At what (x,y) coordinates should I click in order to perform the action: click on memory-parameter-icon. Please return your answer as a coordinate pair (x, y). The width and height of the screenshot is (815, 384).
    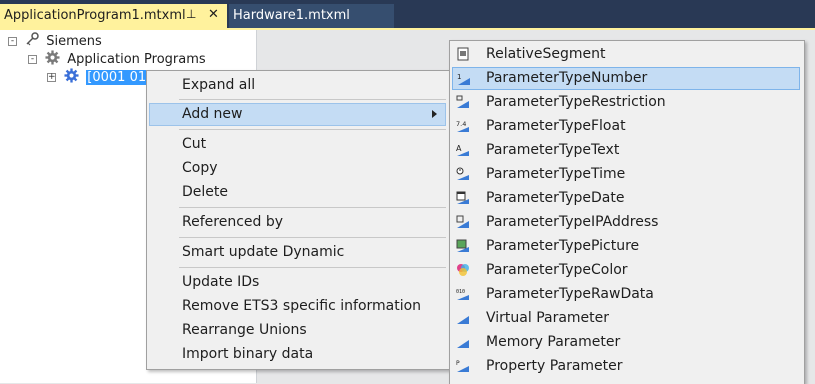
    Looking at the image, I should click on (463, 344).